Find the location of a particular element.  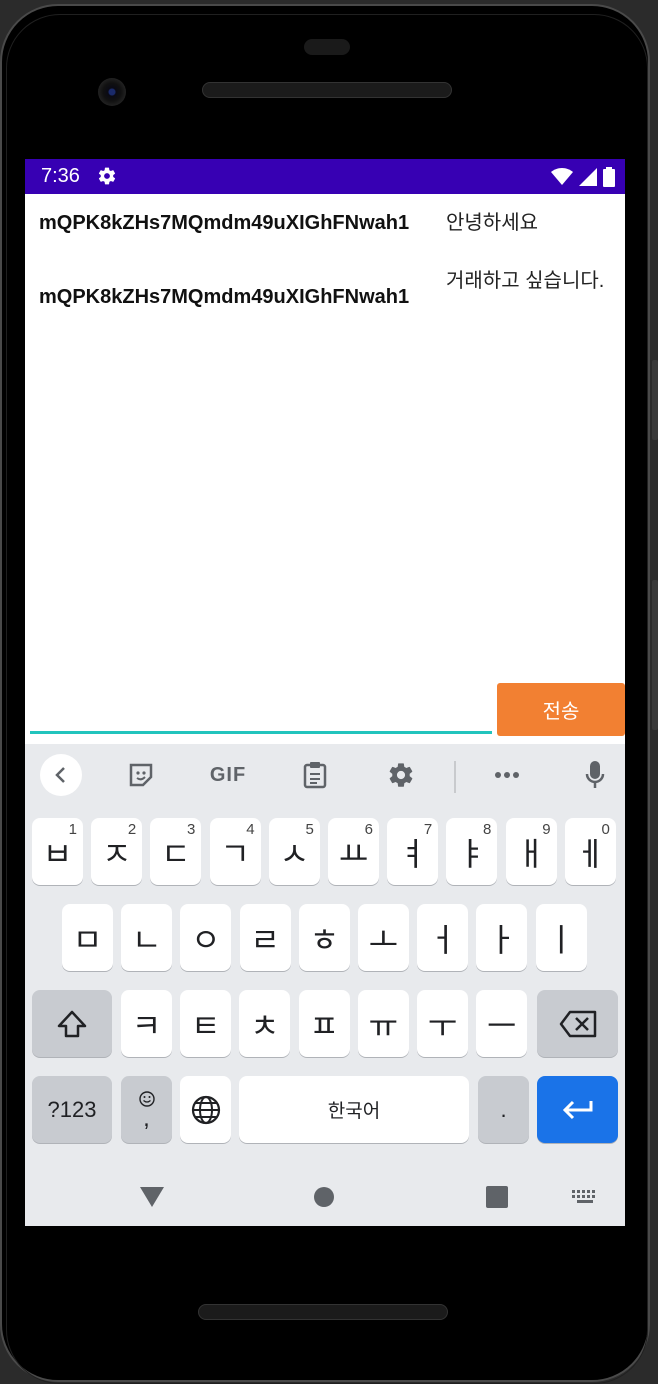

key-label: ㅌ is located at coordinates (205, 1025).